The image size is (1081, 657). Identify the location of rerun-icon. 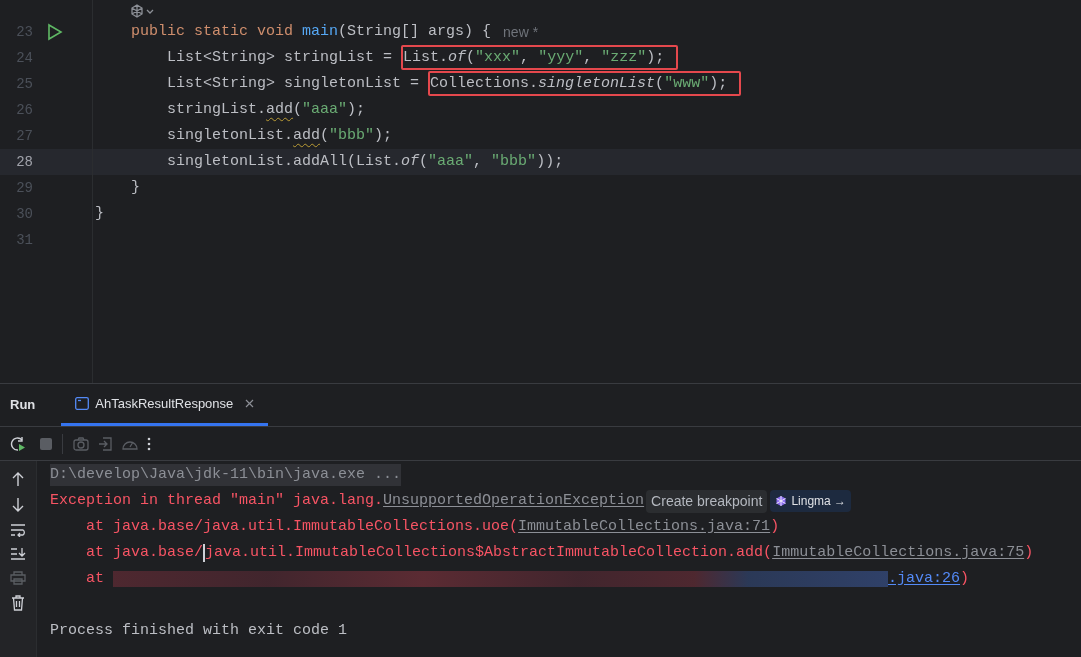
(18, 443).